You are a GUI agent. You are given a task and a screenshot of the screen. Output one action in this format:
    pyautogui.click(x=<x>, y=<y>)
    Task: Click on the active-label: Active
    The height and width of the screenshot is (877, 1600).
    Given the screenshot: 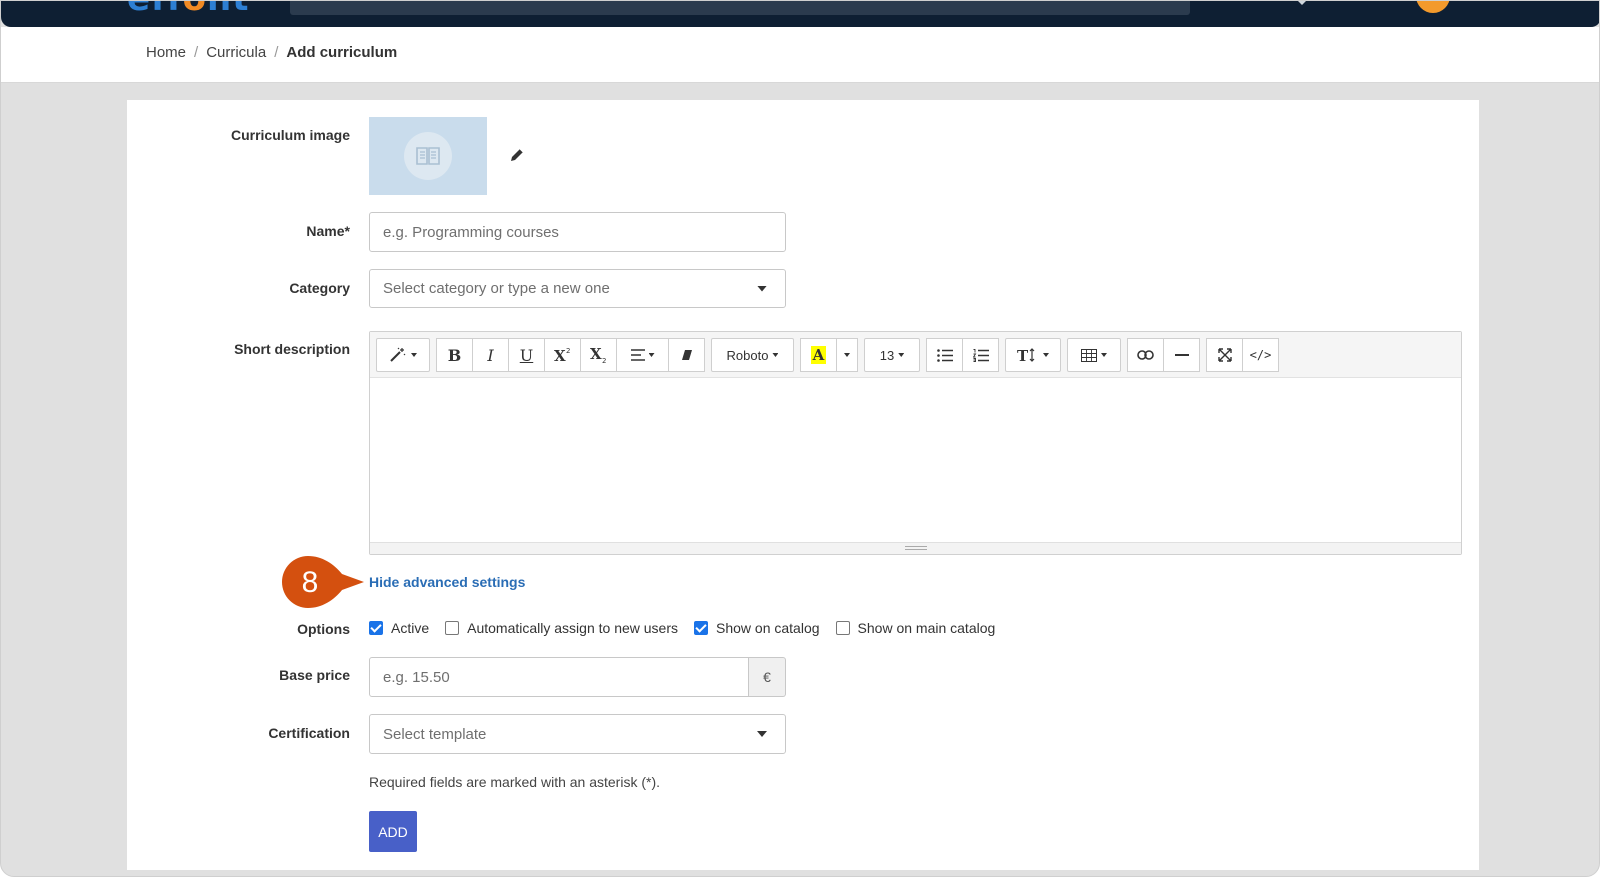 What is the action you would take?
    pyautogui.click(x=410, y=628)
    